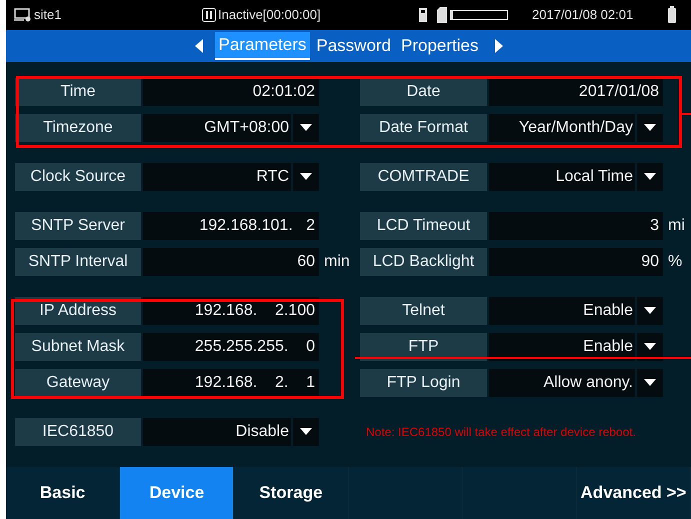 The image size is (691, 519). I want to click on monitor-icon, so click(23, 15).